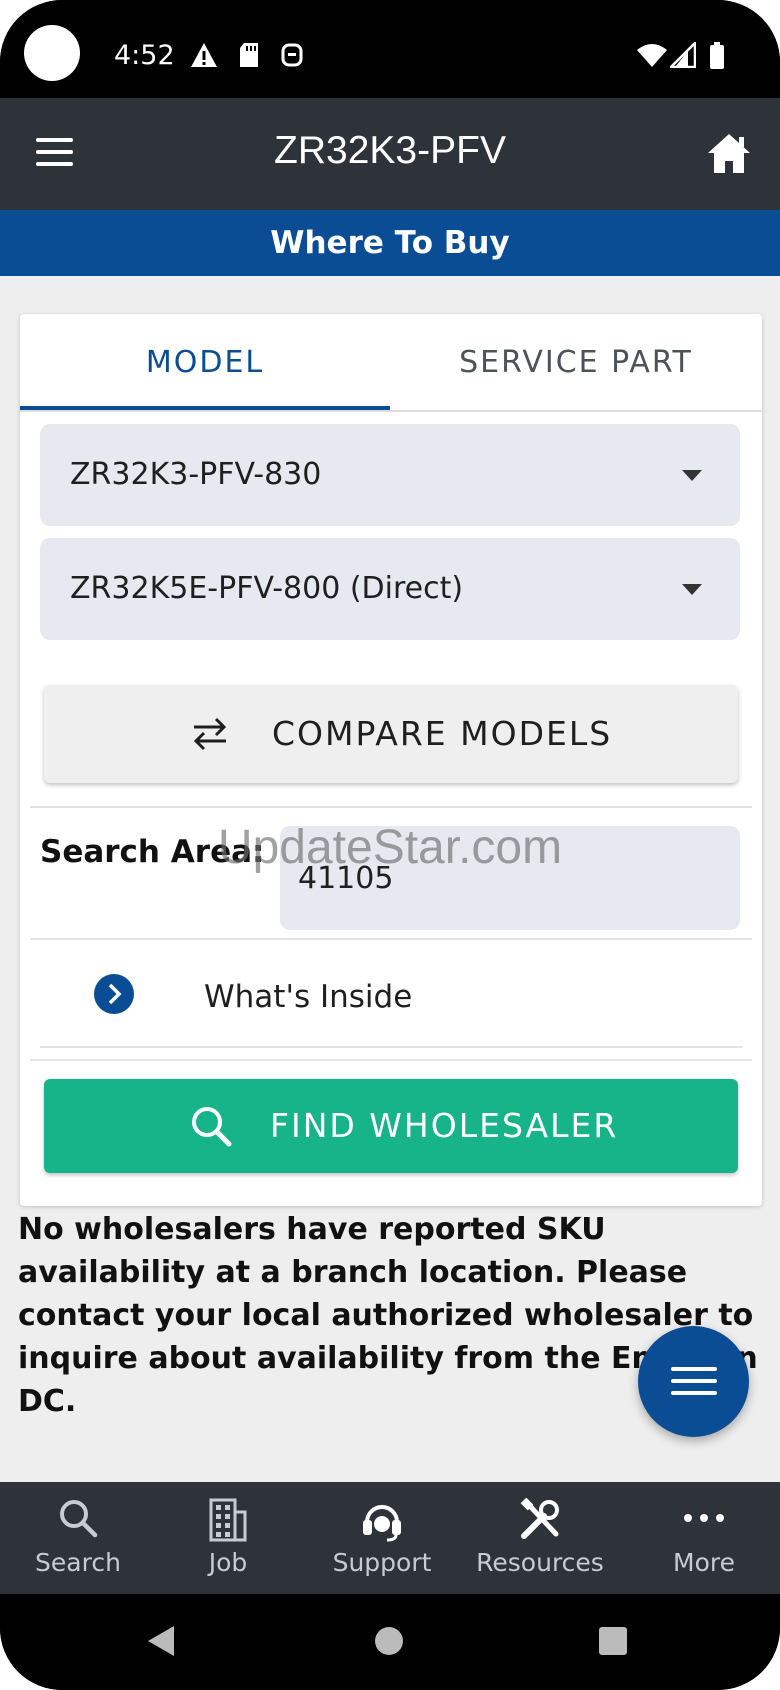 Image resolution: width=780 pixels, height=1690 pixels. What do you see at coordinates (382, 1523) in the screenshot?
I see `headset-icon` at bounding box center [382, 1523].